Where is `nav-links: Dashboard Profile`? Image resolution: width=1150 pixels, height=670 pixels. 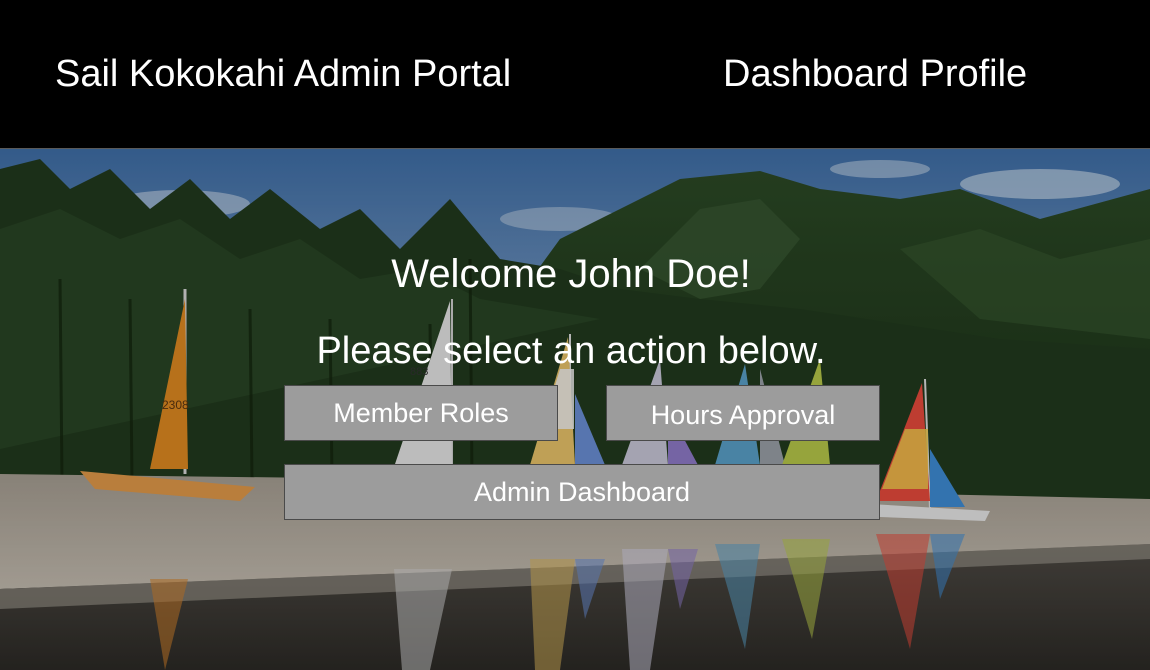 nav-links: Dashboard Profile is located at coordinates (875, 74).